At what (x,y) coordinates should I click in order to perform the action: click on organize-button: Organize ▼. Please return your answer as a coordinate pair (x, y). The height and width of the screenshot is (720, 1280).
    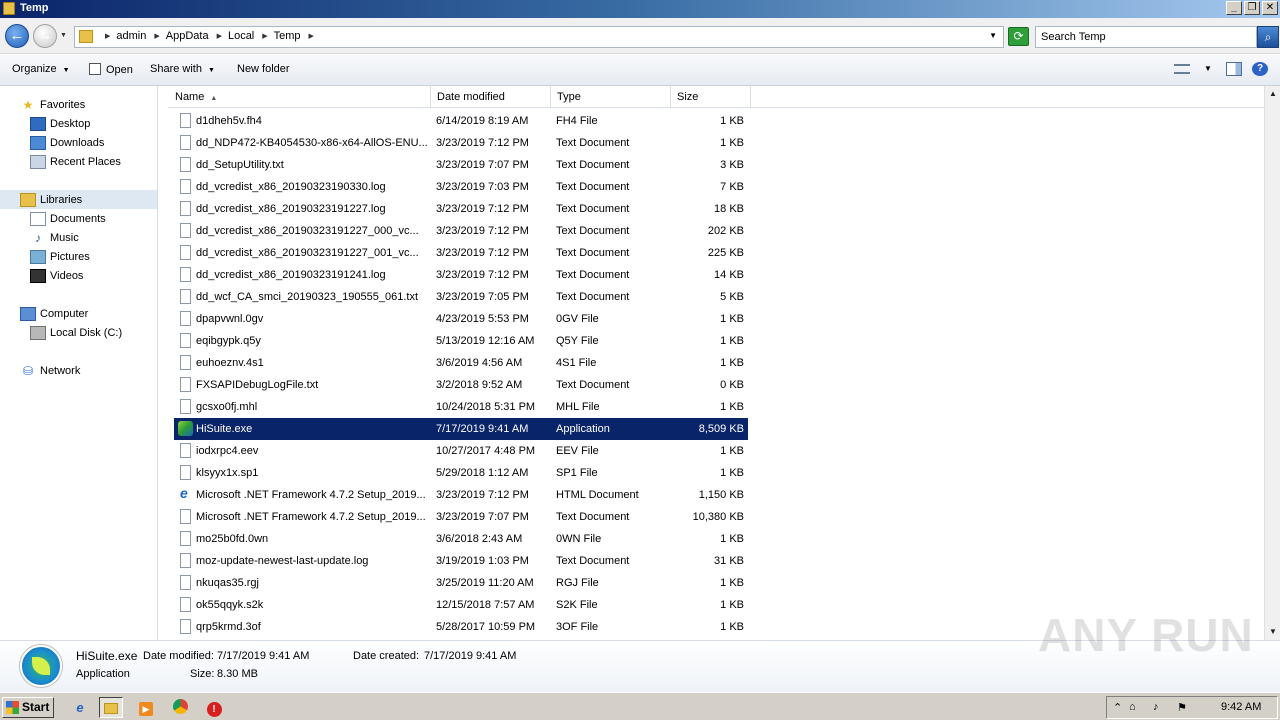
    Looking at the image, I should click on (41, 69).